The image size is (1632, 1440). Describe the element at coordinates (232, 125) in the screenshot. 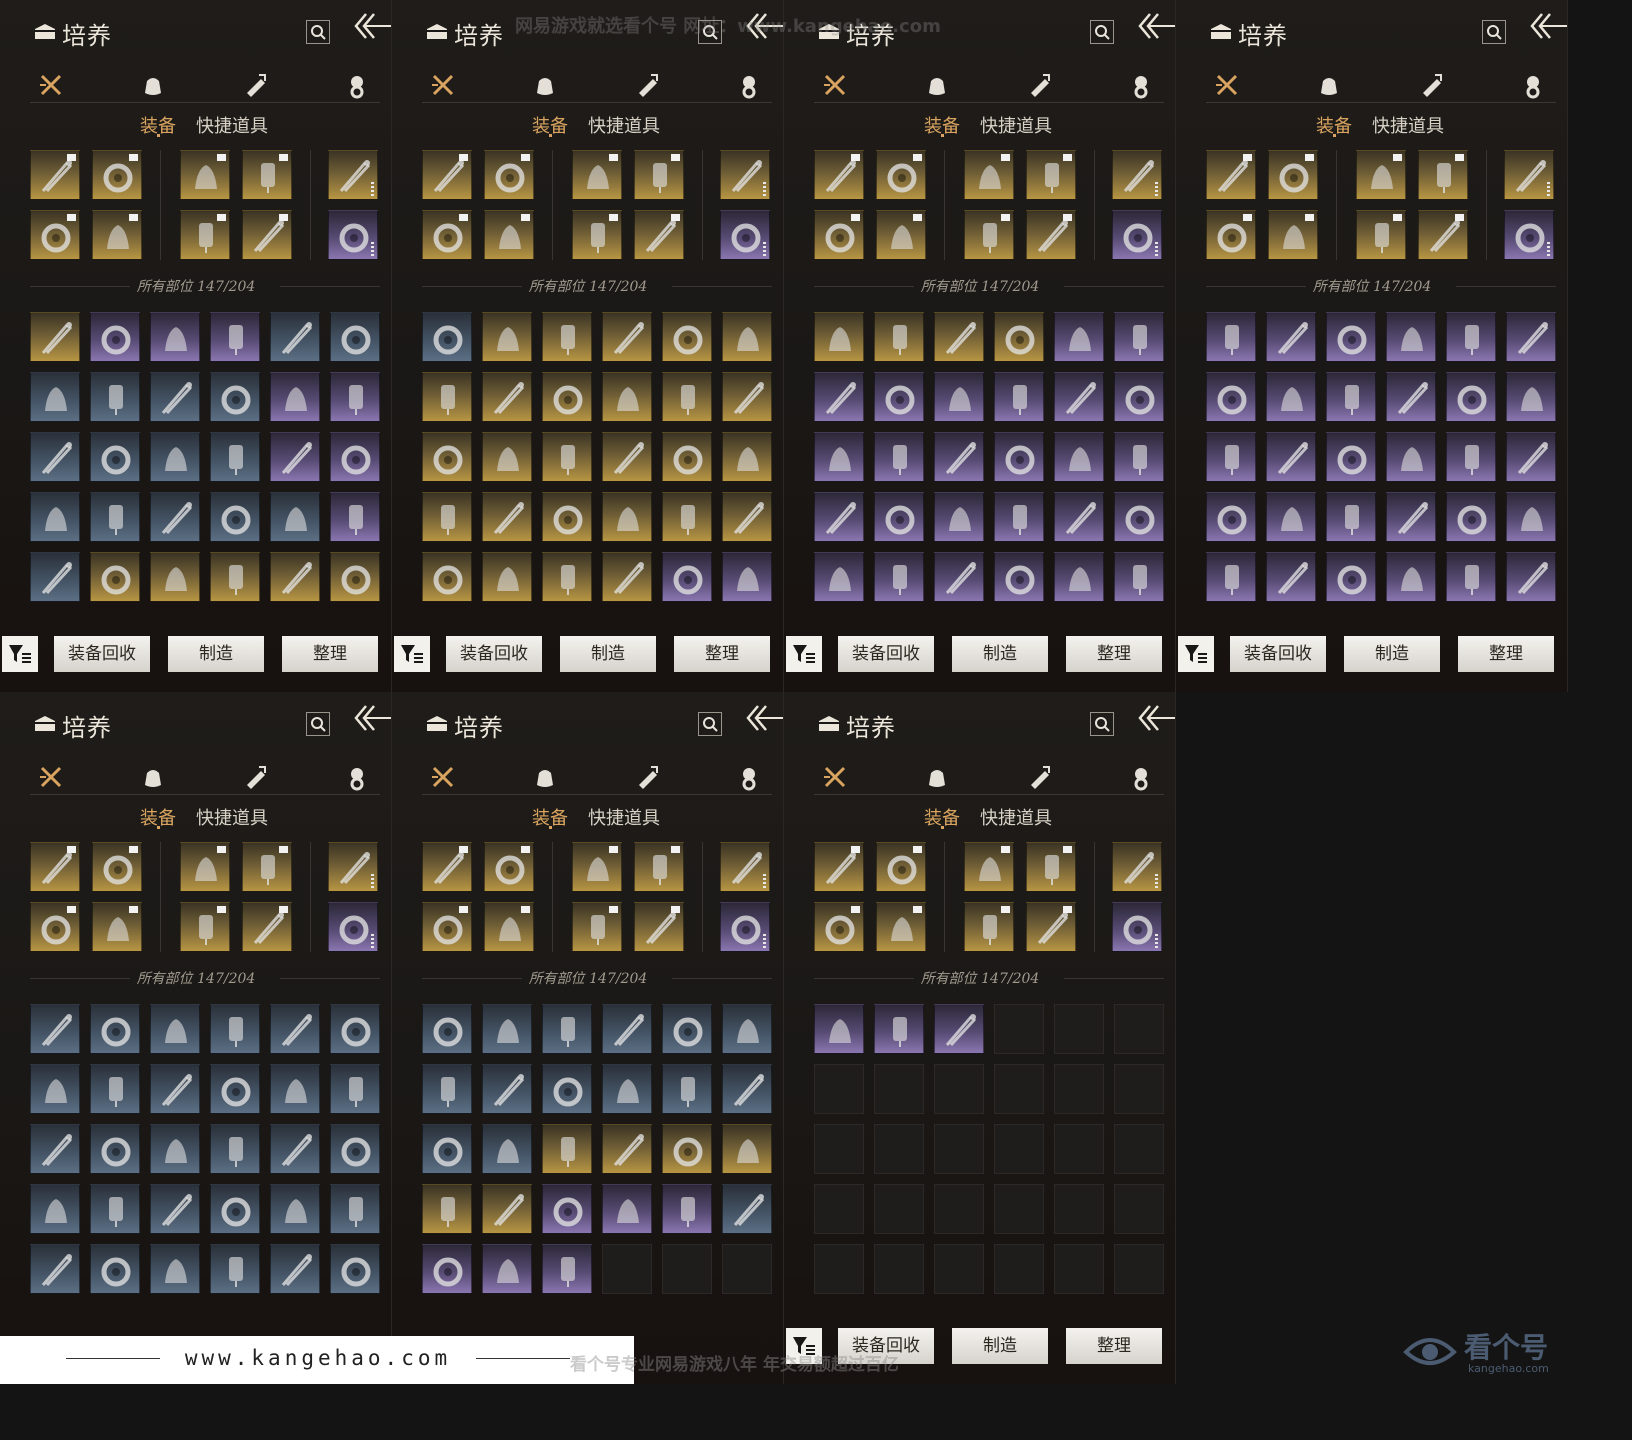

I see `tab-quick-items: 快捷道具` at that location.